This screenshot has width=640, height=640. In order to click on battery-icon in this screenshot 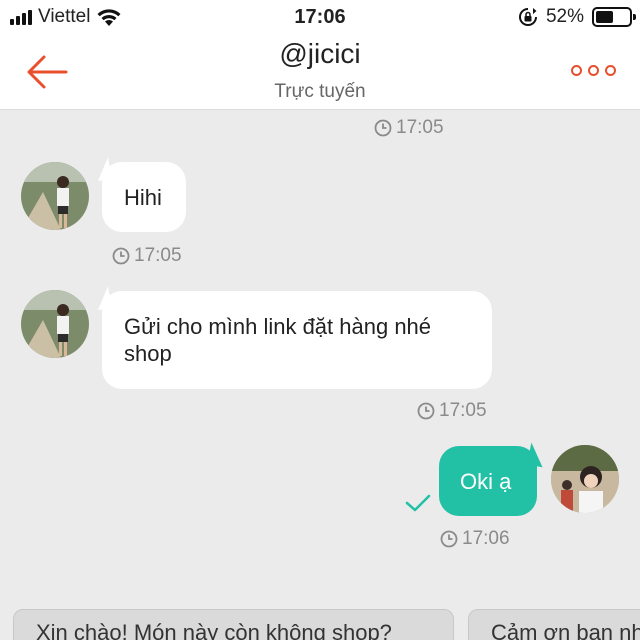, I will do `click(614, 17)`.